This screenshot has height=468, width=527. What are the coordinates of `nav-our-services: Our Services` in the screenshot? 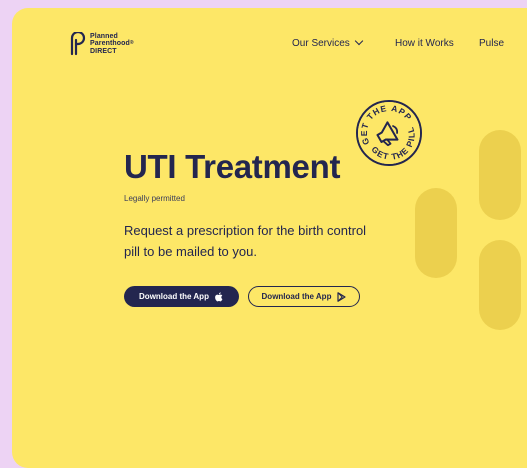 It's located at (328, 42).